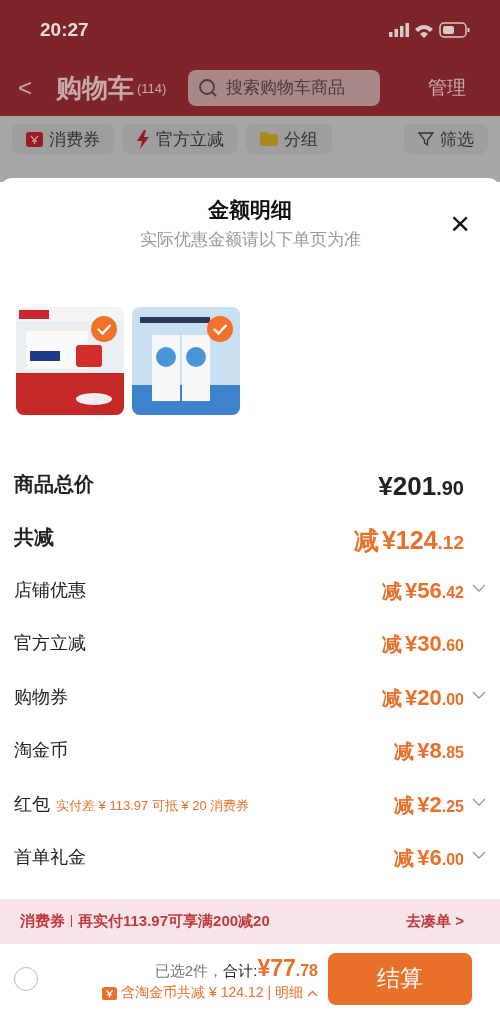  I want to click on wifi-icon, so click(424, 30).